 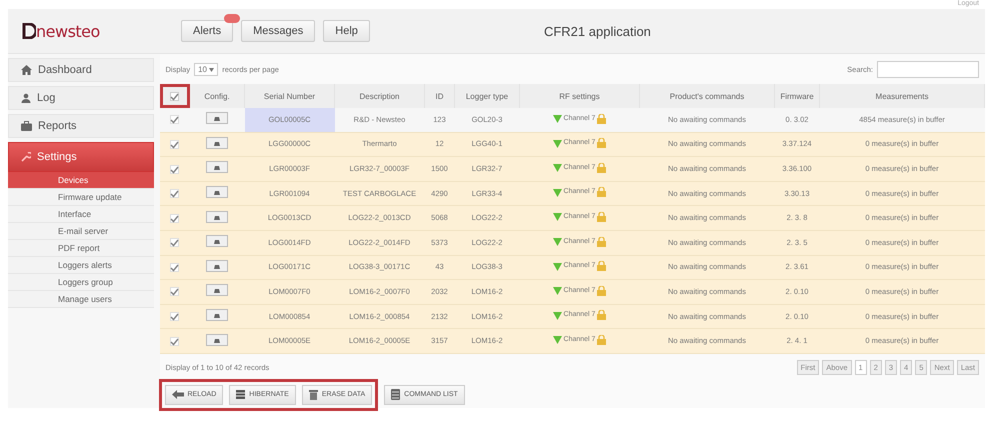 I want to click on sidebar-item: Settings, so click(x=81, y=157).